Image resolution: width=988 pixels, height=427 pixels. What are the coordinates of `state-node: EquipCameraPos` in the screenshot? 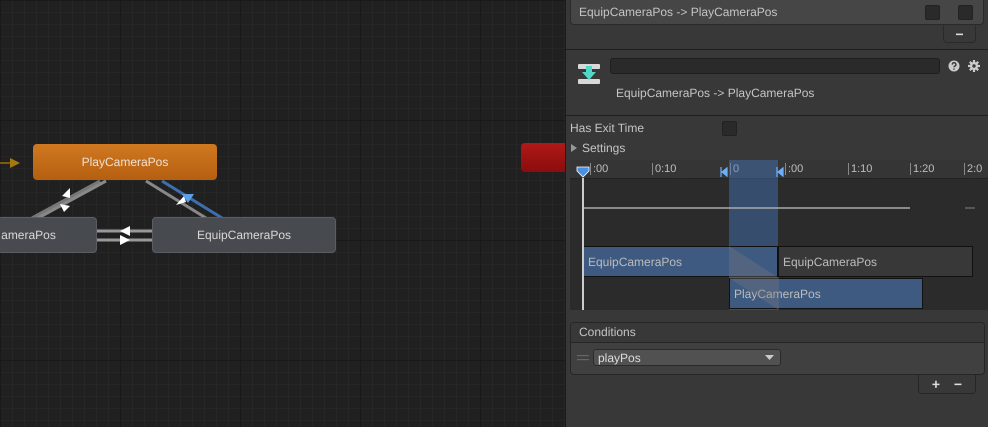 It's located at (244, 235).